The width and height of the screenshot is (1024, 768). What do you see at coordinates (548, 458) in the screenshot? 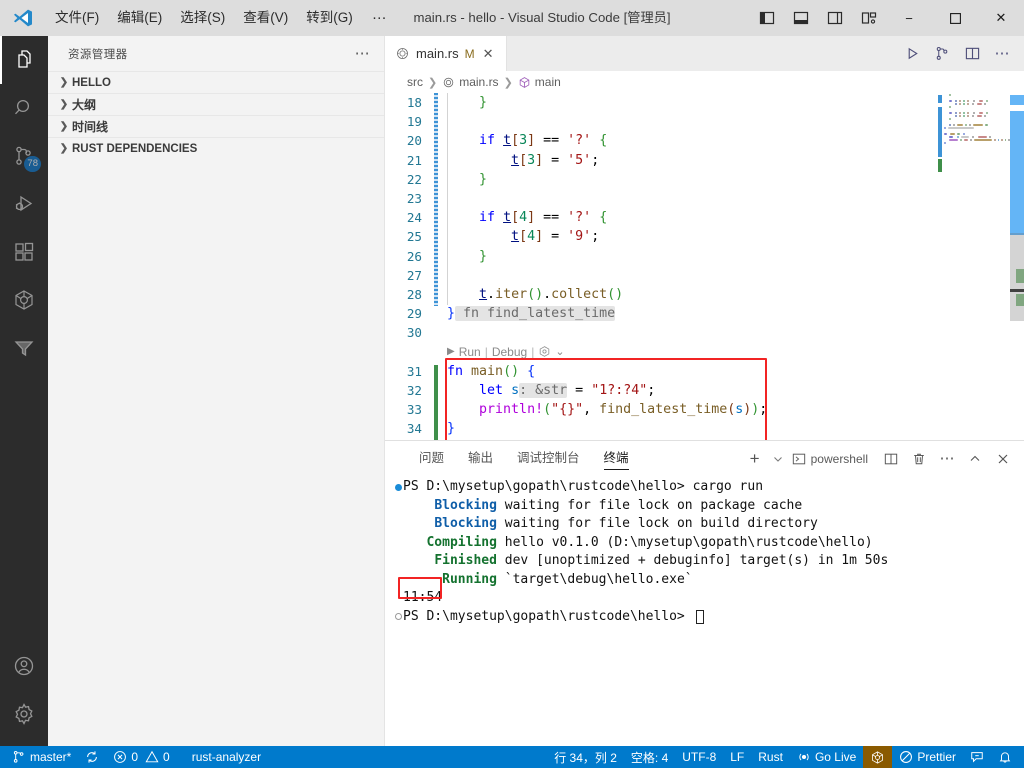
I see `panel-tab-debug-console: 调试控制台` at bounding box center [548, 458].